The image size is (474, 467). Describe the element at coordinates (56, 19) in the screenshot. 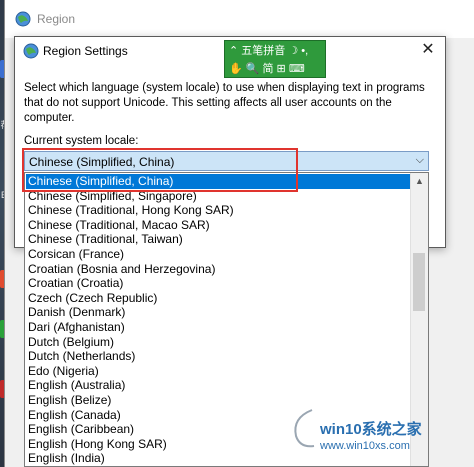

I see `region-window-title: Region` at that location.